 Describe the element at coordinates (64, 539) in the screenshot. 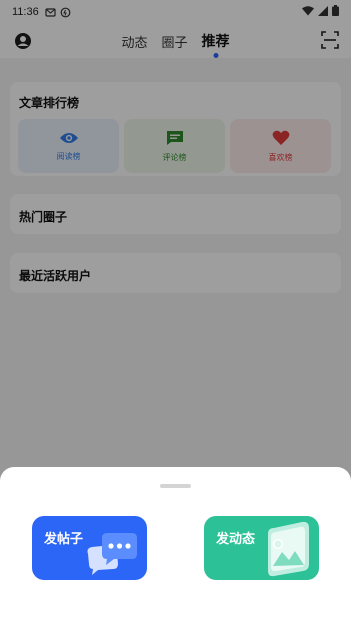

I see `create-post-label: 发帖子` at that location.